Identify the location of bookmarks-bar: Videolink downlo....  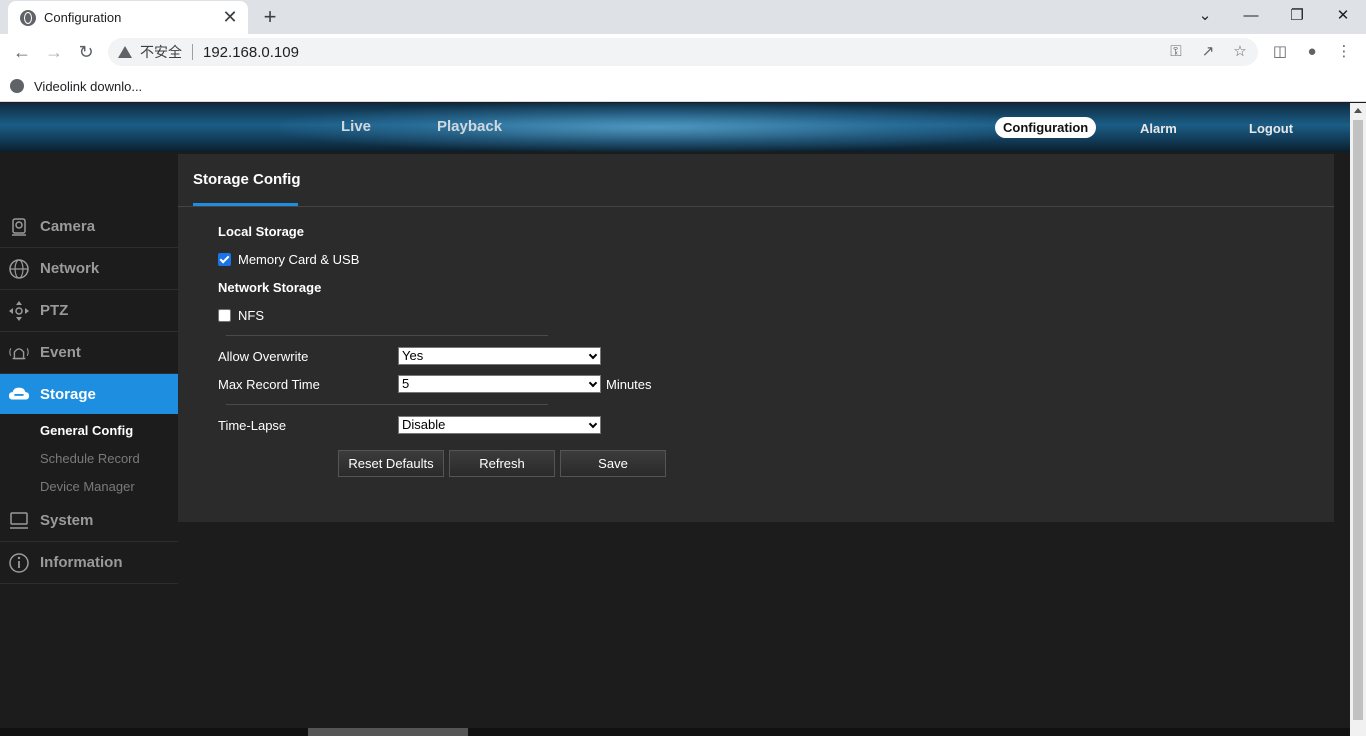
(683, 86).